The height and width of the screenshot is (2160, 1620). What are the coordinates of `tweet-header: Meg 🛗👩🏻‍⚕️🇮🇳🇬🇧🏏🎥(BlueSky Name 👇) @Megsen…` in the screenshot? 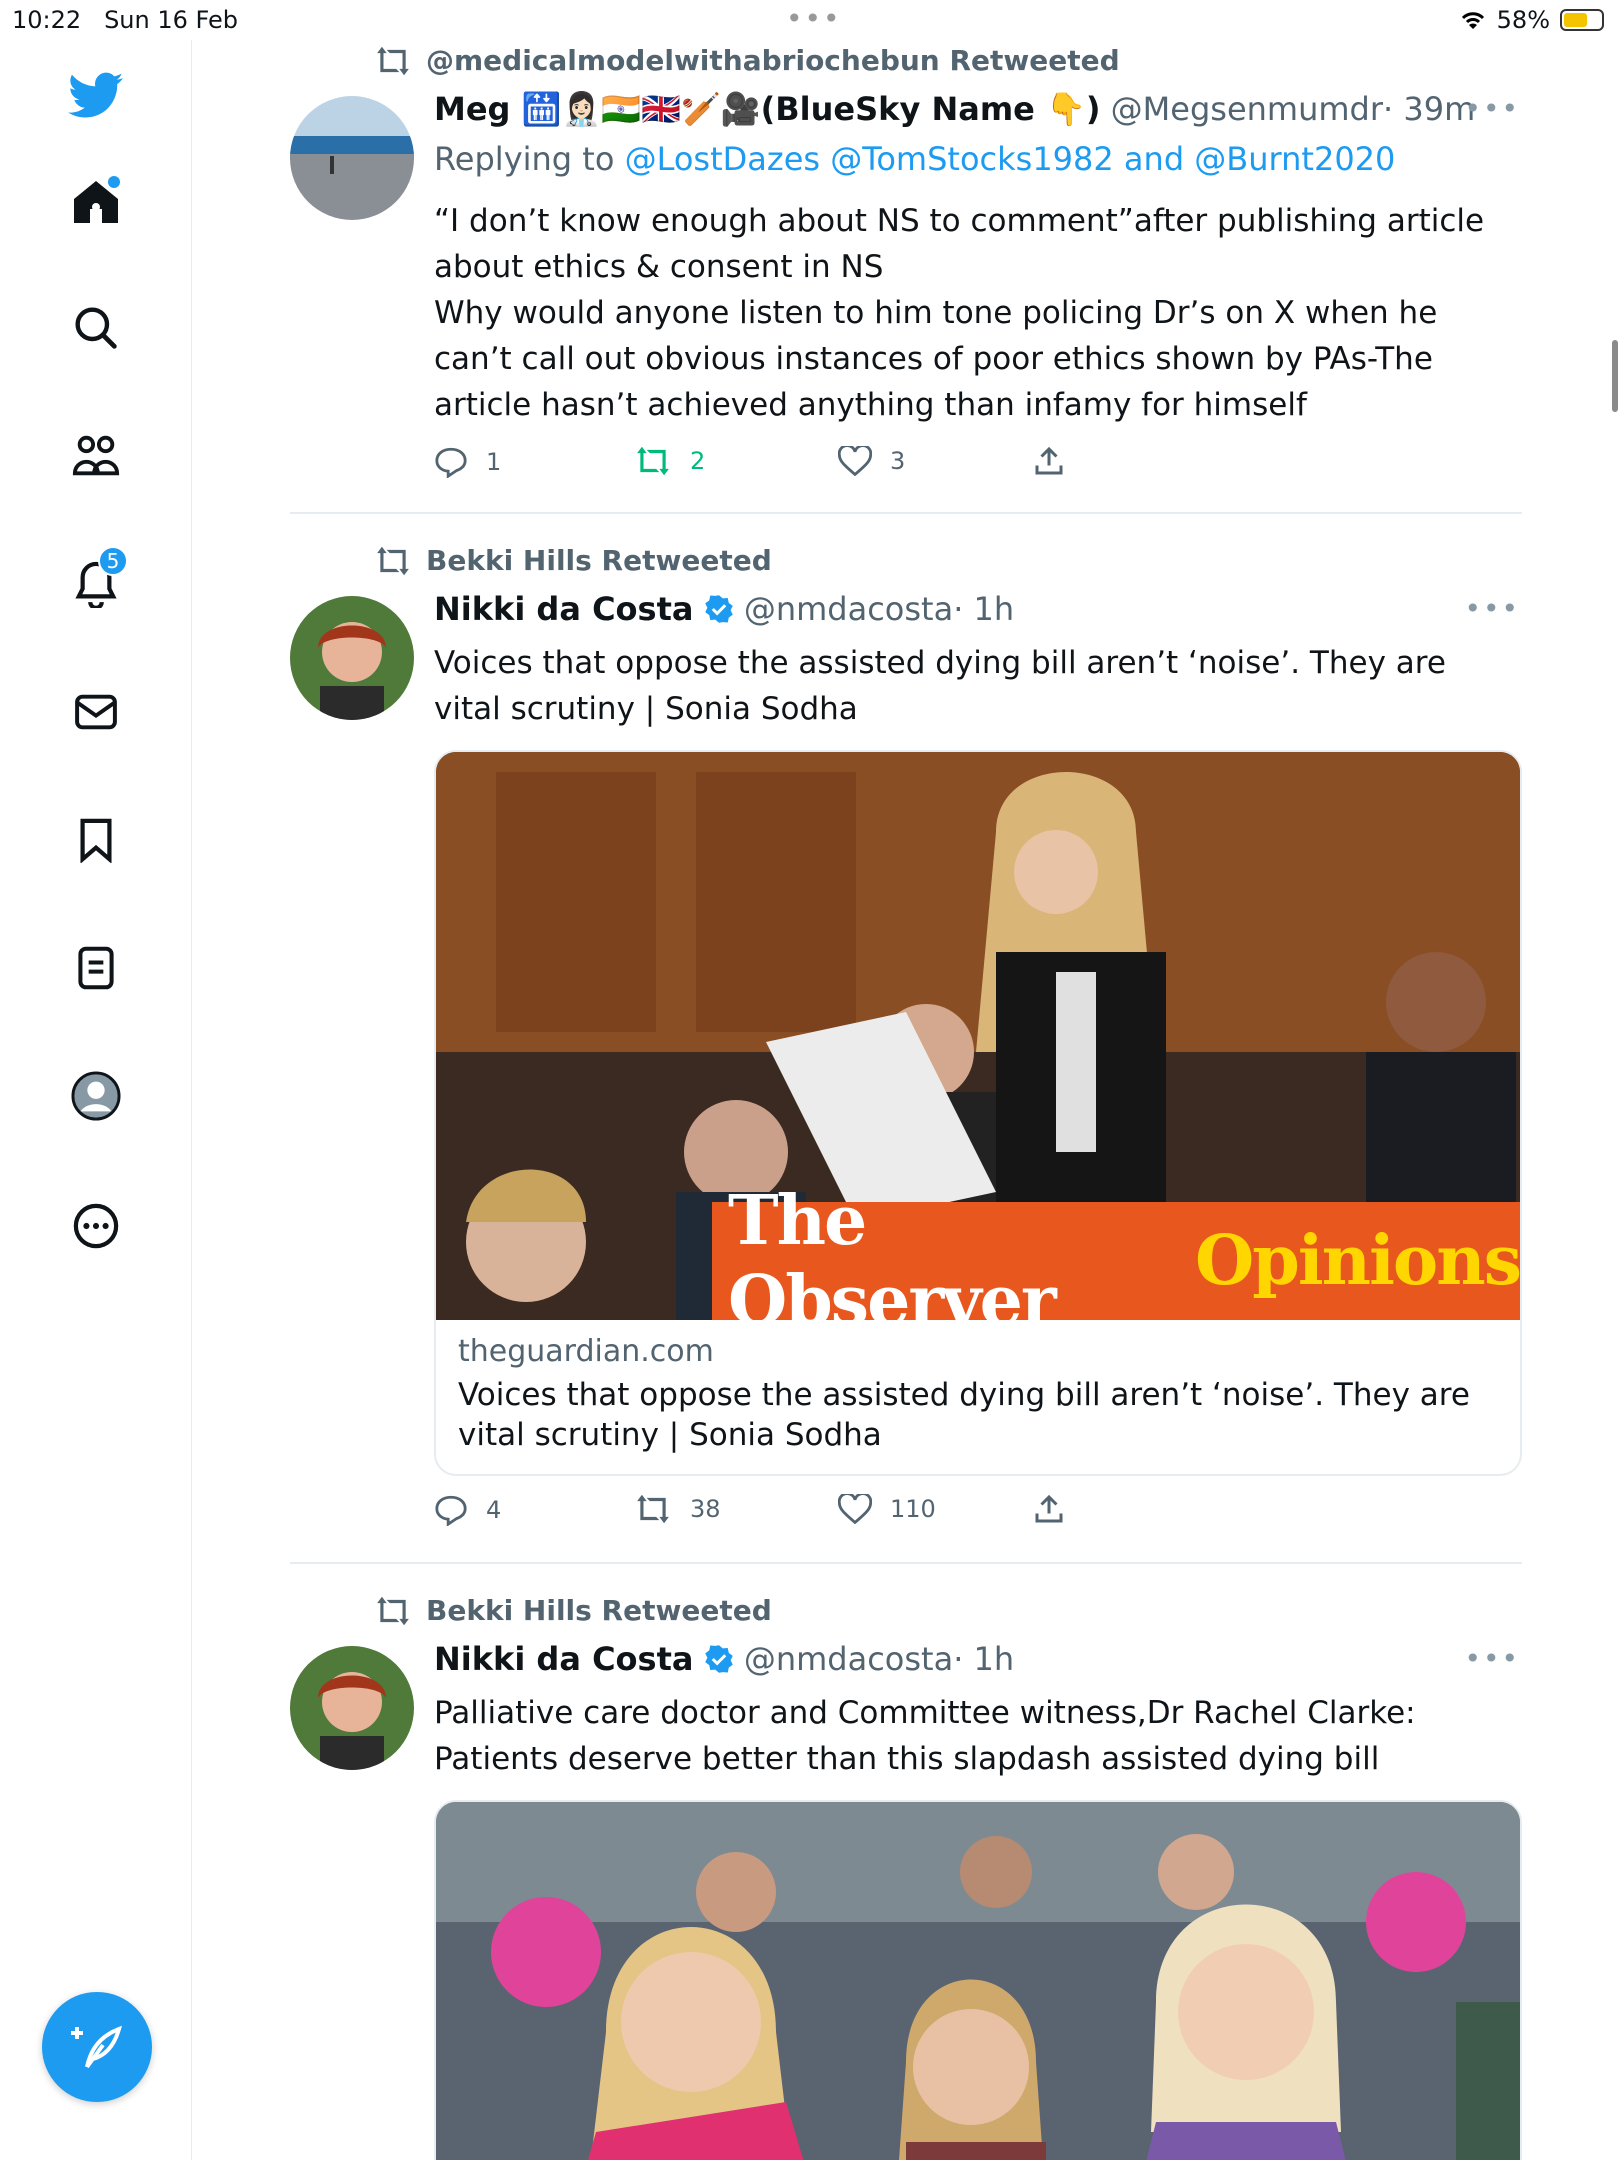 It's located at (954, 109).